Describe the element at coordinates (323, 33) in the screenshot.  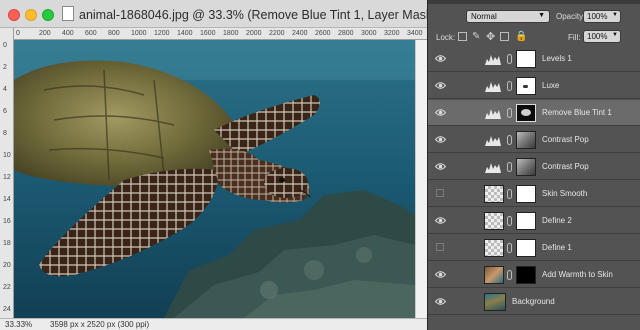
I see `ruler-tick-label: 2600` at that location.